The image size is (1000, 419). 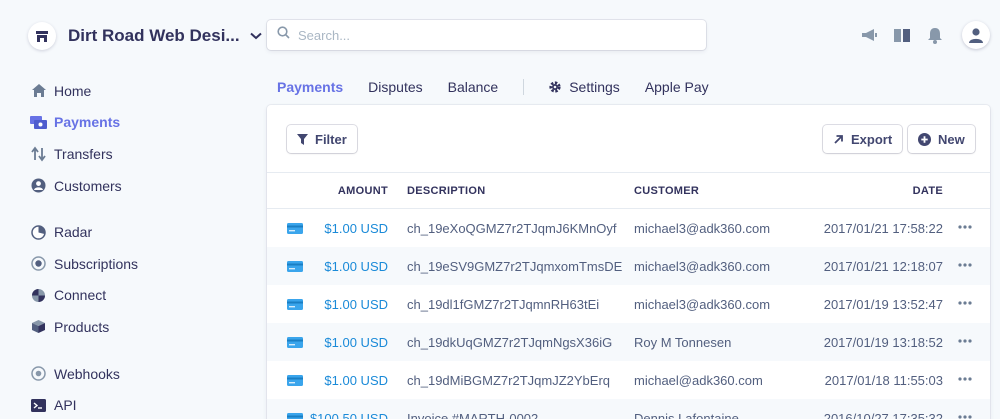 I want to click on transfers-icon, so click(x=38, y=153).